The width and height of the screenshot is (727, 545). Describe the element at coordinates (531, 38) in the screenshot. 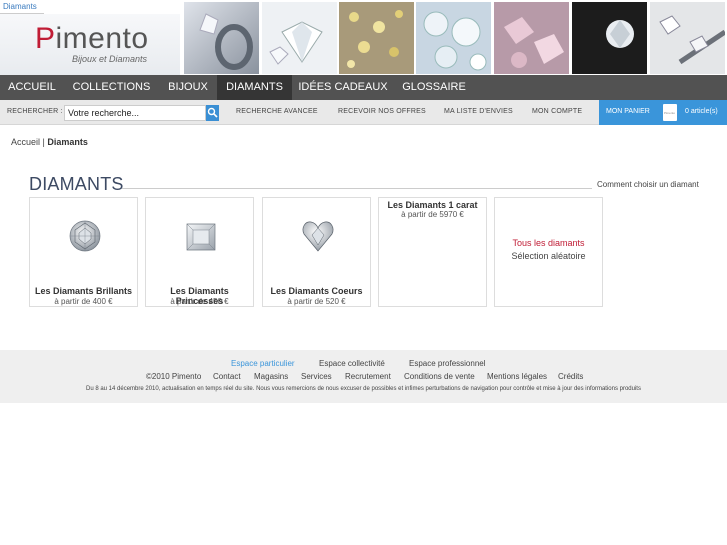

I see `header-photo-pink-diamonds` at that location.